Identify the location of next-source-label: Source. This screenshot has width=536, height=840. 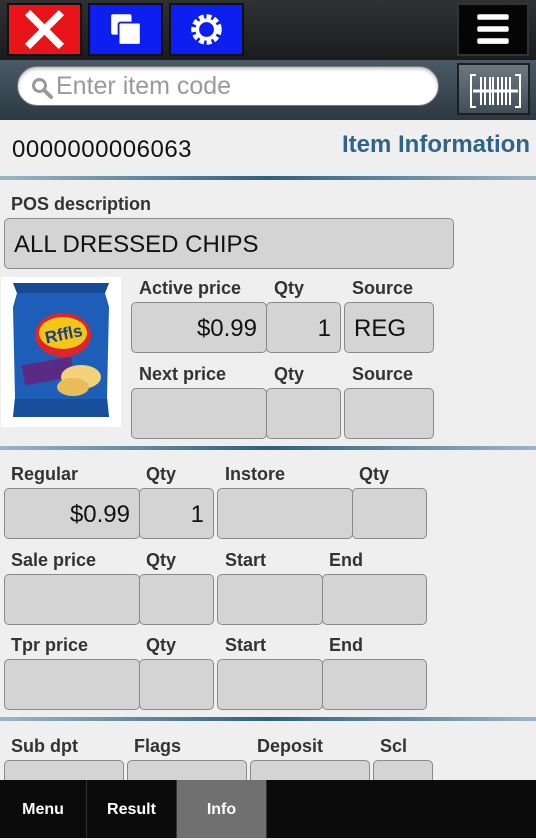
(383, 374).